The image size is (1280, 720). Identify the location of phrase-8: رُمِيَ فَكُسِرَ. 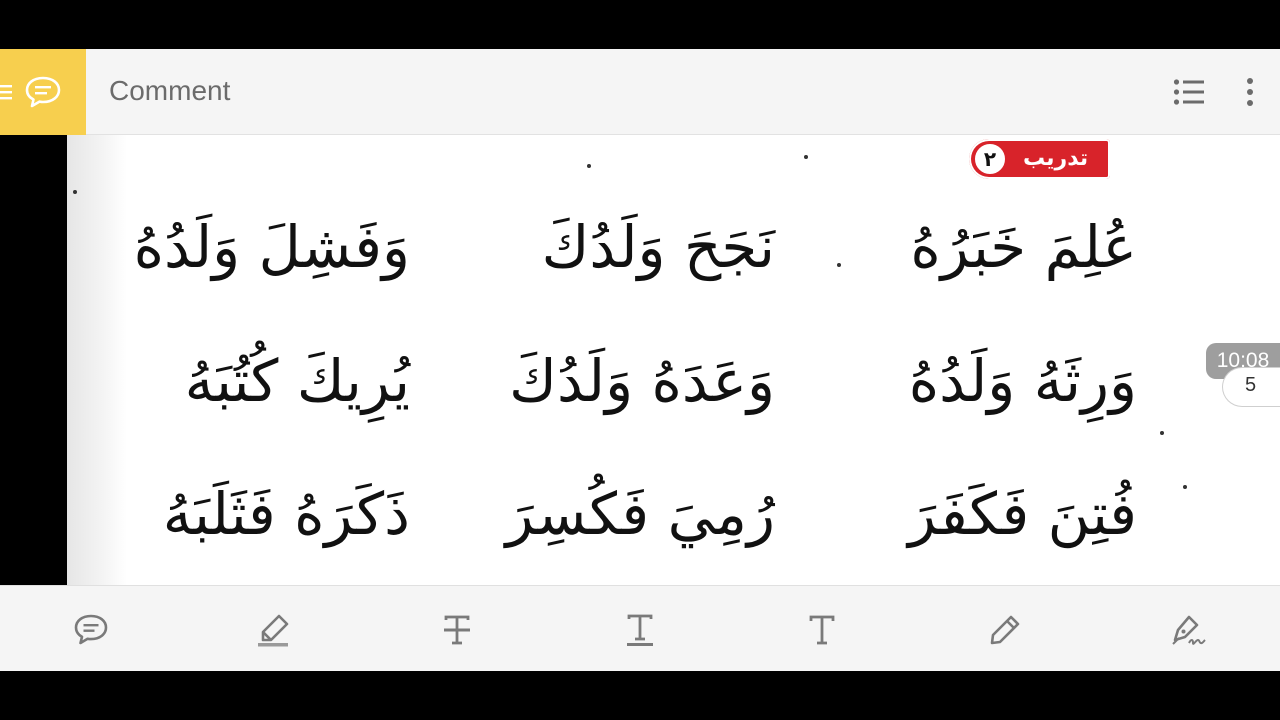
(640, 514).